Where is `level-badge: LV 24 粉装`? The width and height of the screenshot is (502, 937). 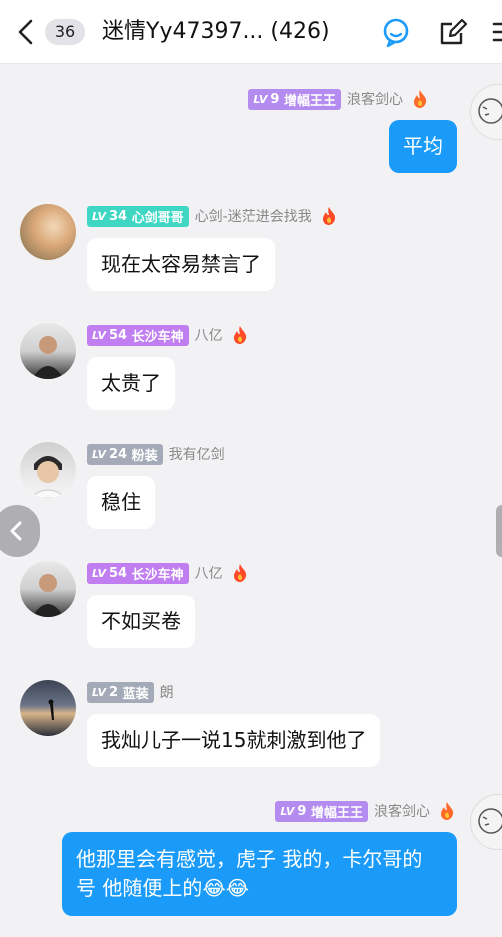
level-badge: LV 24 粉装 is located at coordinates (125, 454).